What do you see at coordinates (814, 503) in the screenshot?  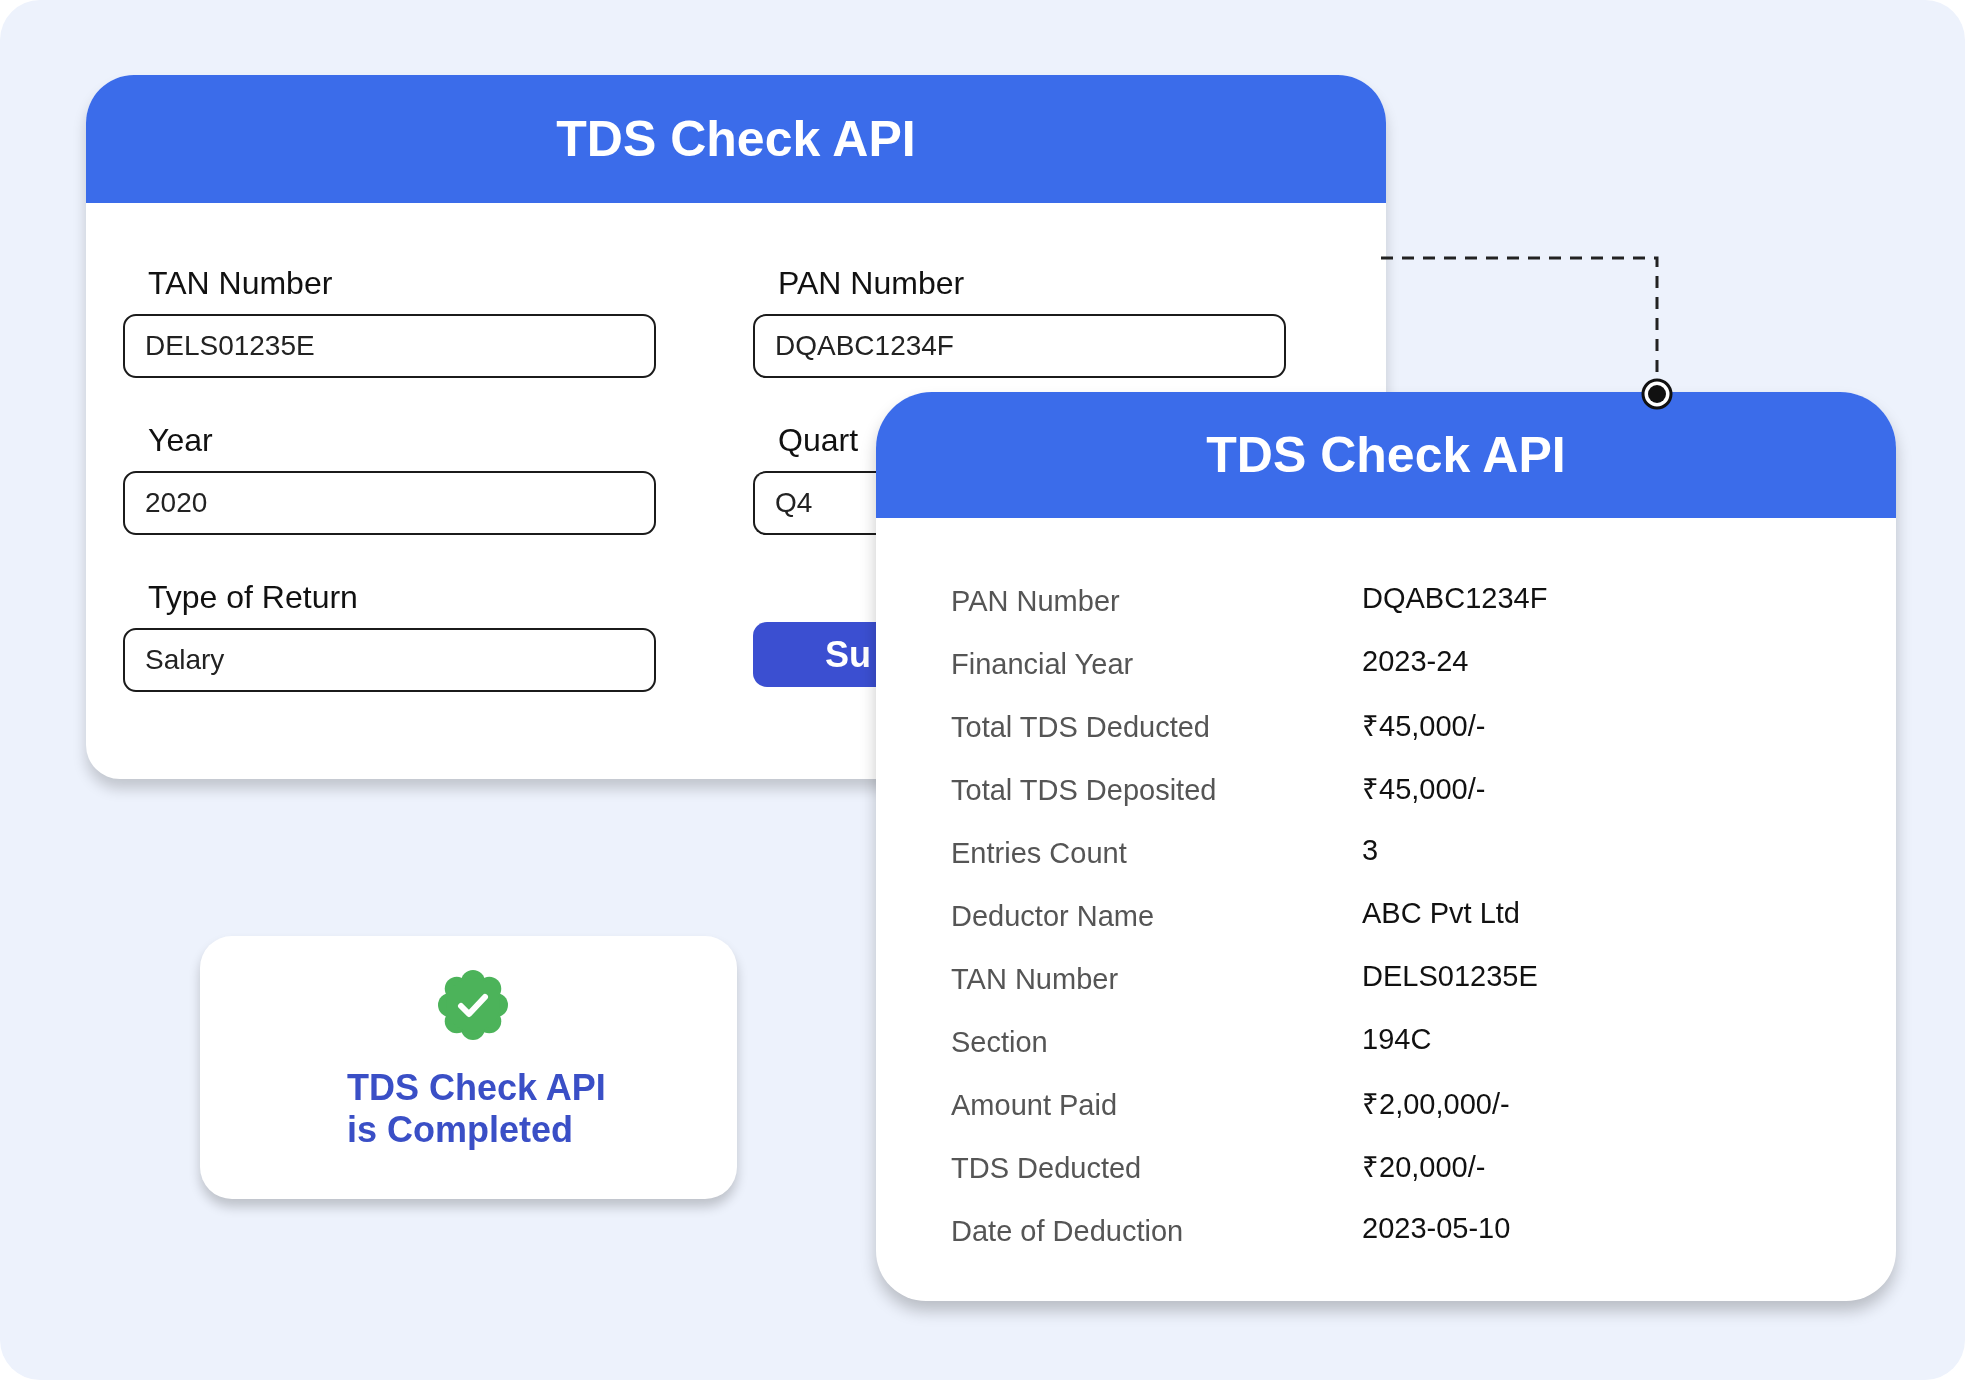 I see `input-field: Q4` at bounding box center [814, 503].